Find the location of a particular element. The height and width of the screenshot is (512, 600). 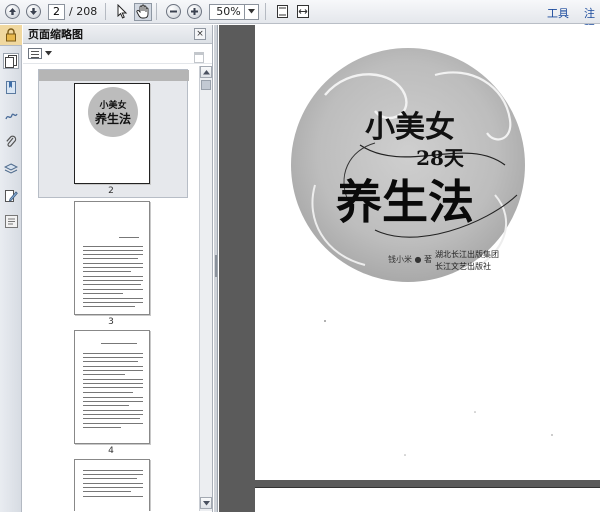

cover-publisher: 长江文艺出版社 is located at coordinates (463, 266).